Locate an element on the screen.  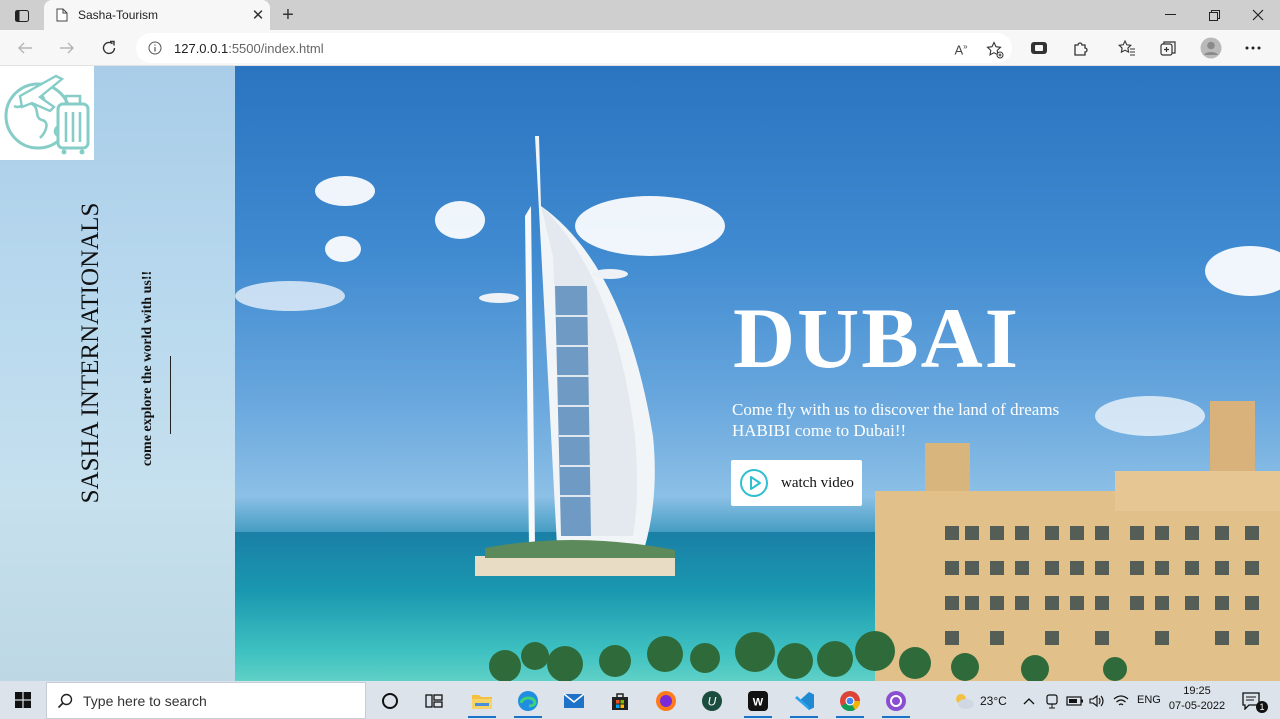
address-bar: 127.0.0.1:5500/index.html A» is located at coordinates (574, 48).